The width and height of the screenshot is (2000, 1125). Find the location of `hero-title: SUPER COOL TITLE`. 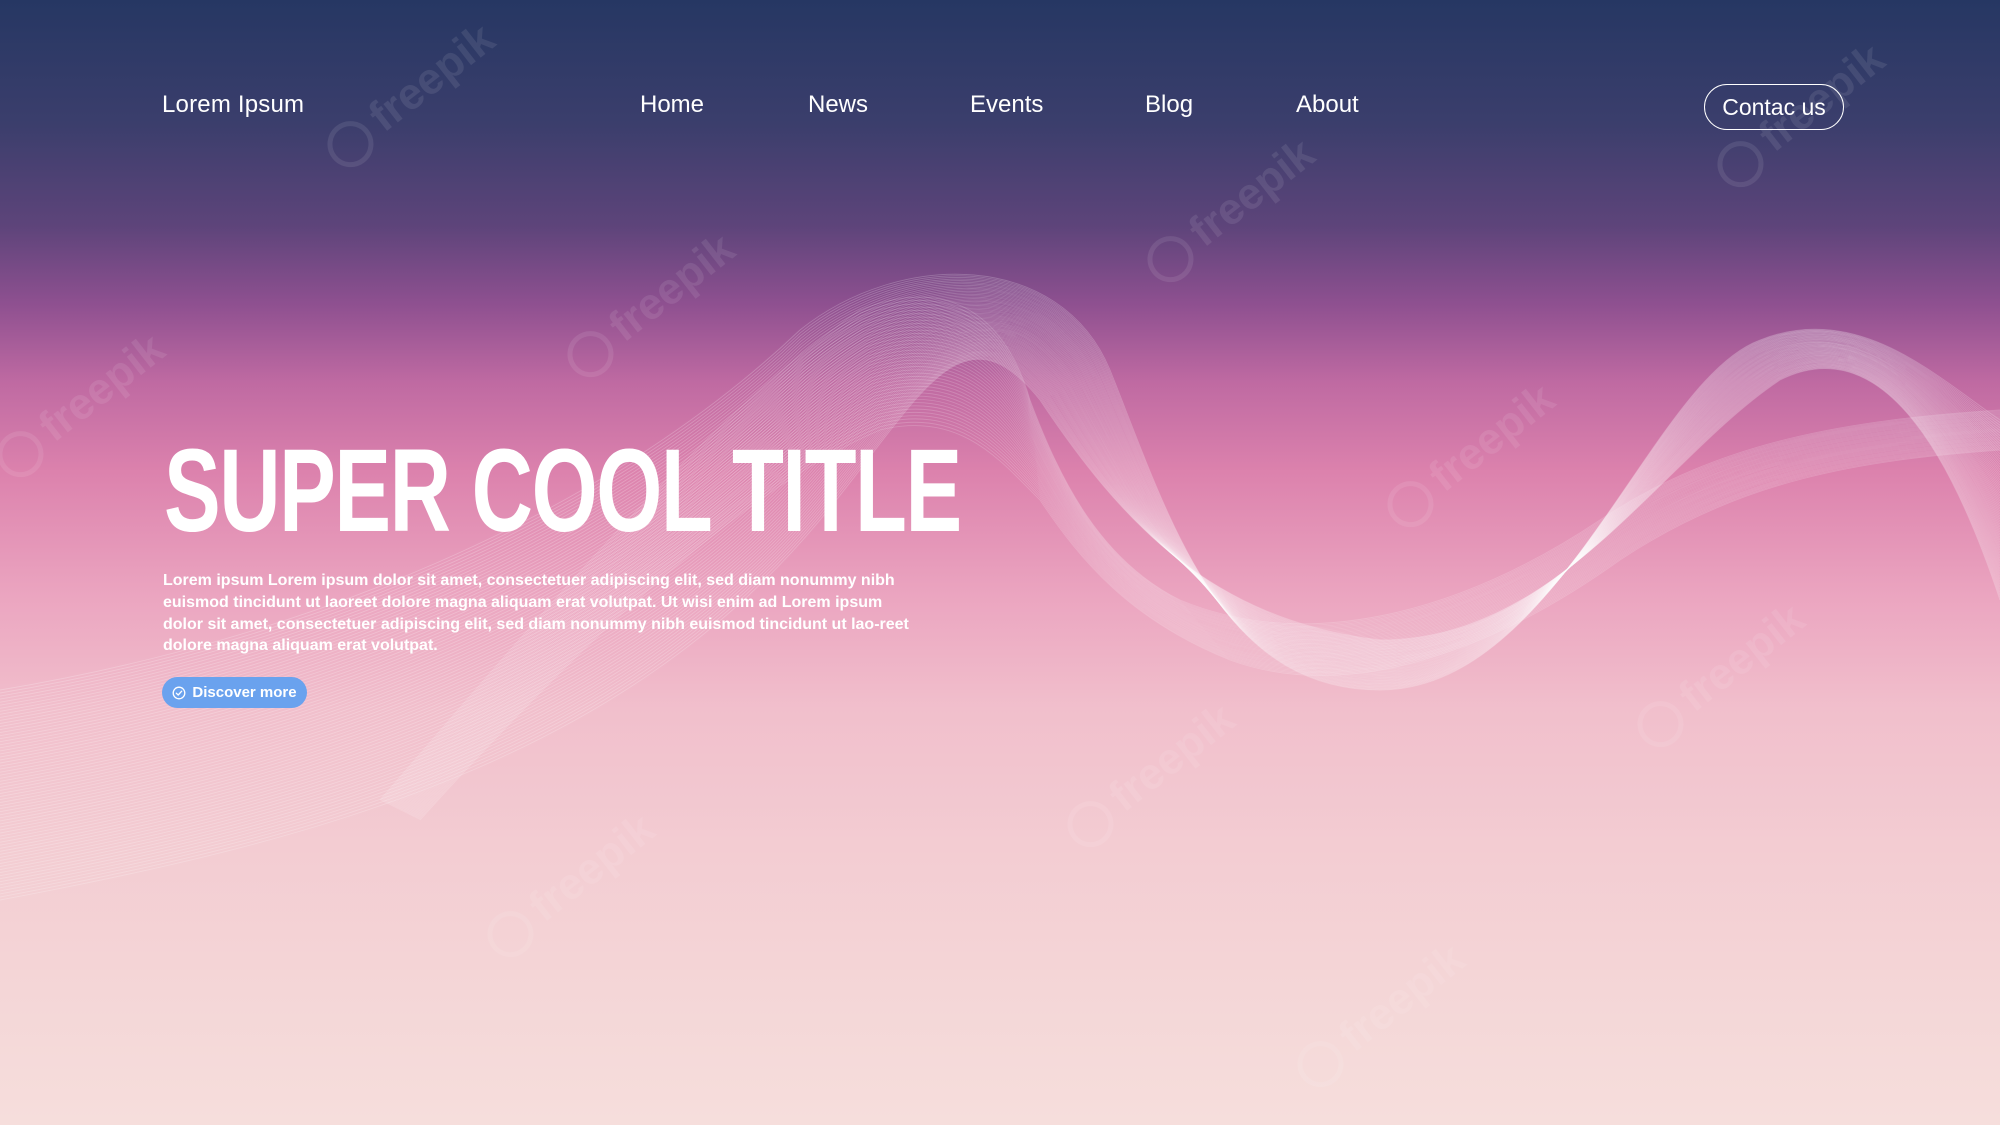

hero-title: SUPER COOL TITLE is located at coordinates (563, 491).